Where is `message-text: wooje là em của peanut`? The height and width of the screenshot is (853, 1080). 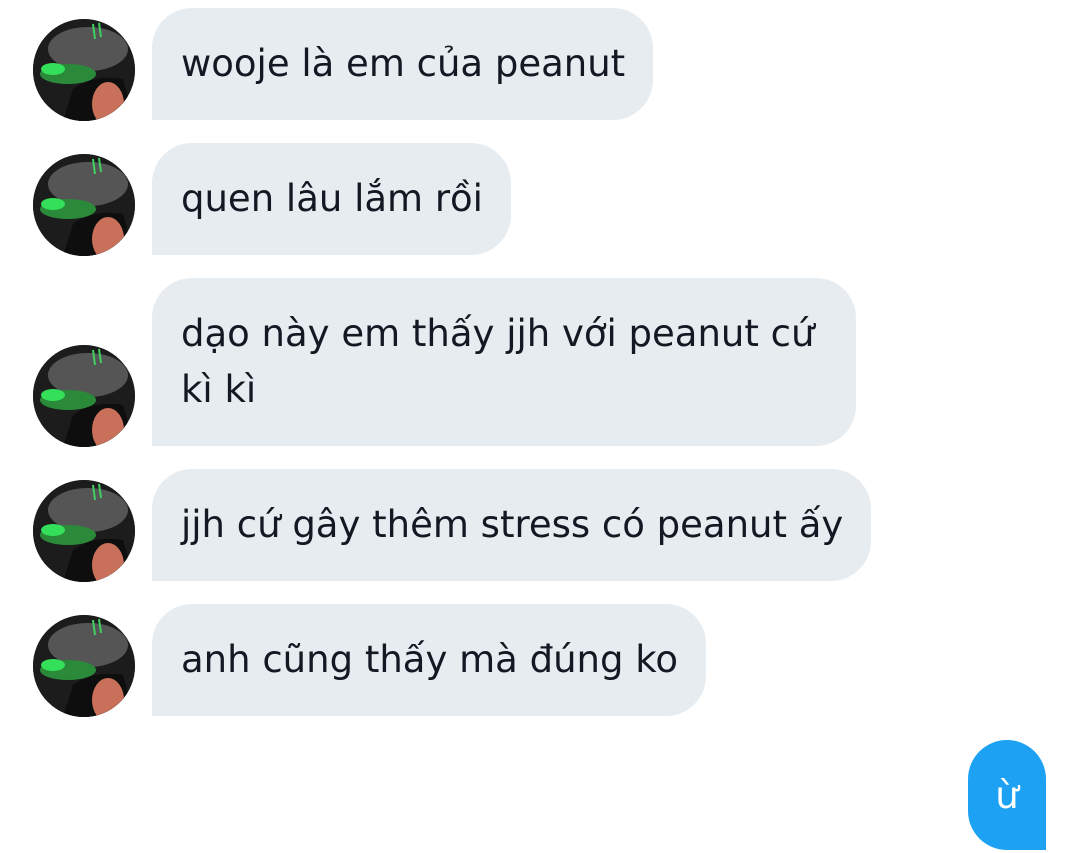 message-text: wooje là em của peanut is located at coordinates (403, 63).